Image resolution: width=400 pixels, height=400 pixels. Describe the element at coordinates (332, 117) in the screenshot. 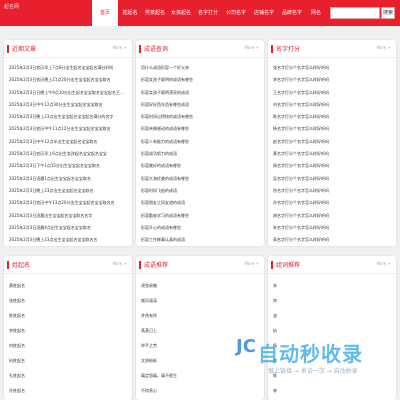

I see `list-item: 陈名字打分个名字怎么样好听吗` at that location.